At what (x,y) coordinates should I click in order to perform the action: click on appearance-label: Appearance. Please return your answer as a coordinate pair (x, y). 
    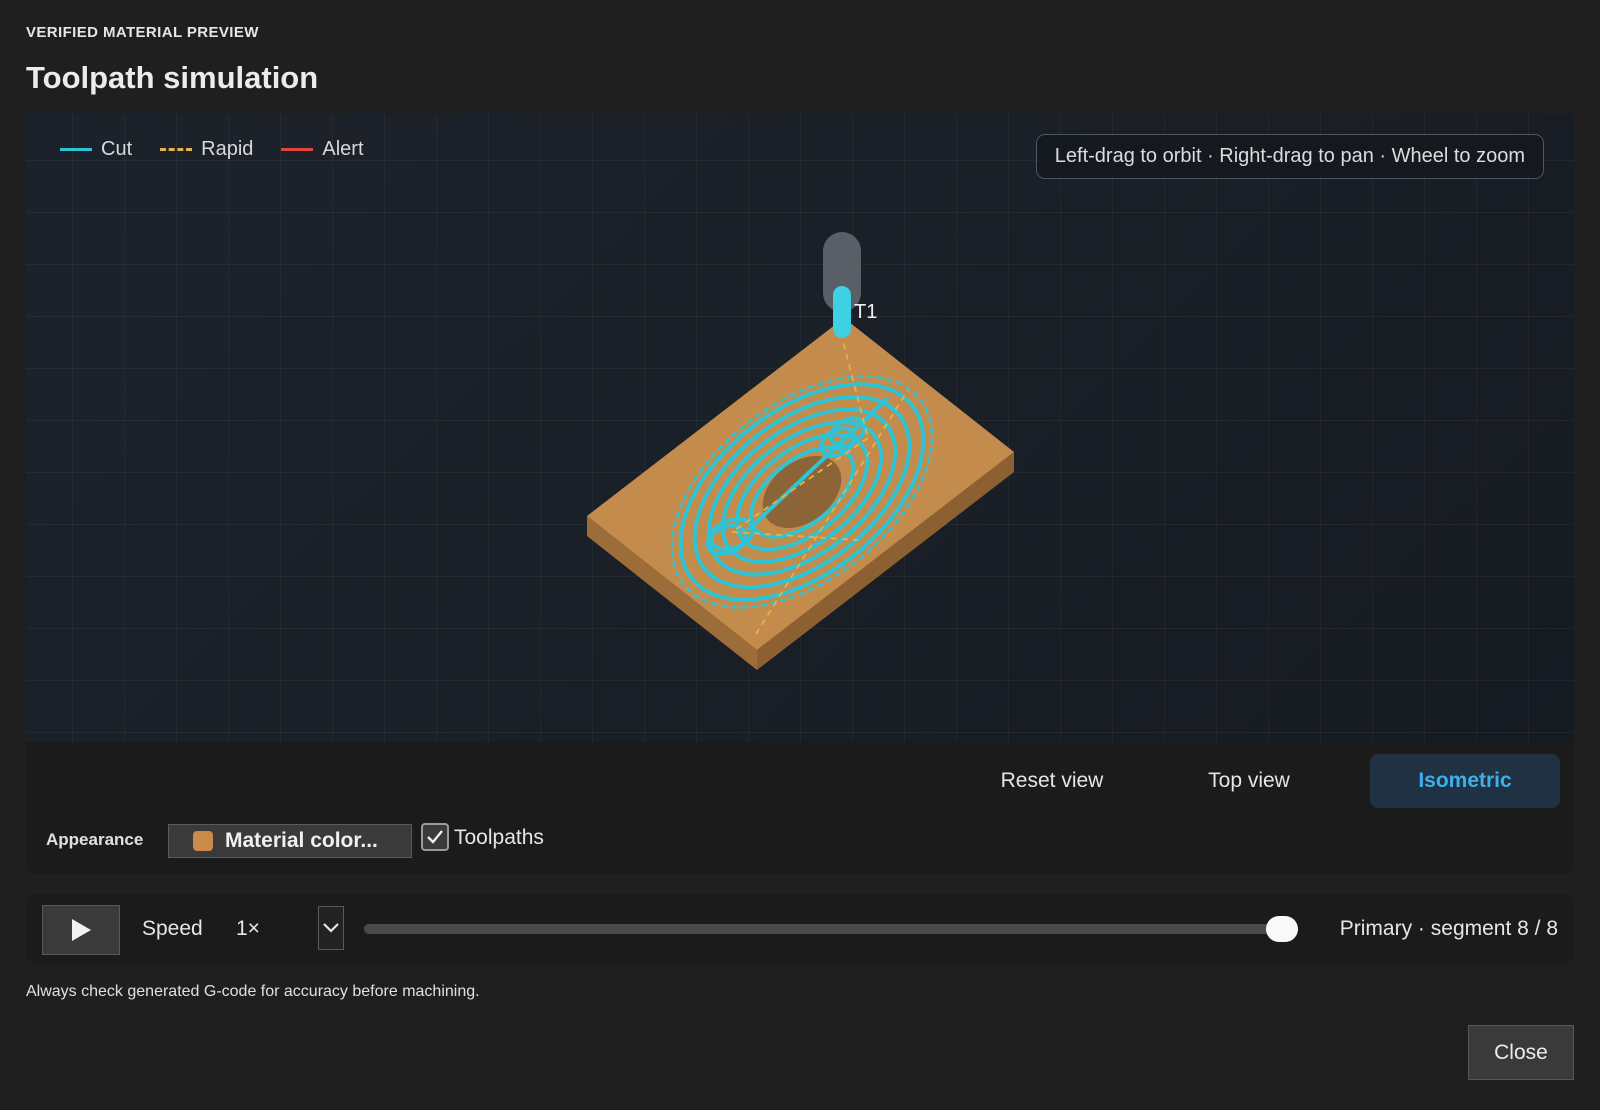
    Looking at the image, I should click on (95, 839).